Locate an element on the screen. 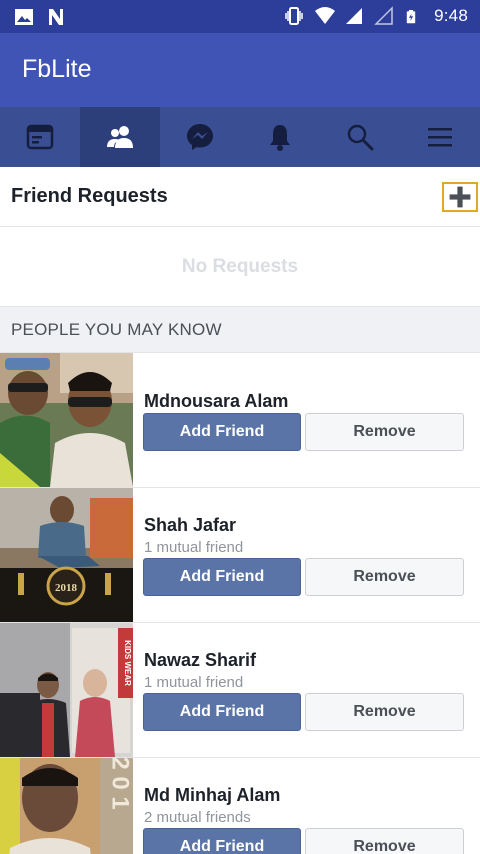 The width and height of the screenshot is (480, 854). tab-notifications is located at coordinates (280, 137).